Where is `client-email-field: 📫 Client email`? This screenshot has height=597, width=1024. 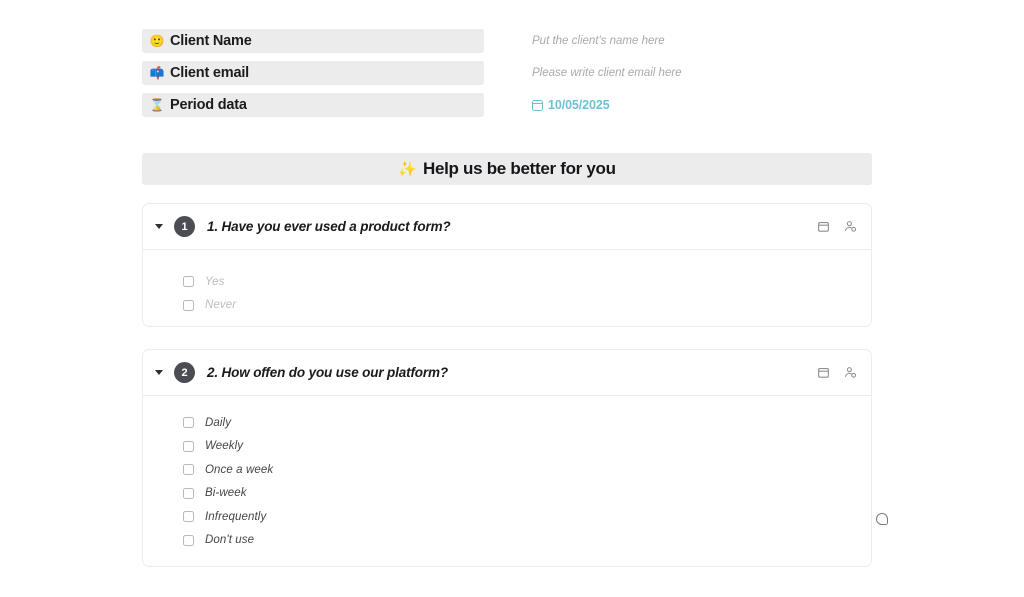 client-email-field: 📫 Client email is located at coordinates (313, 73).